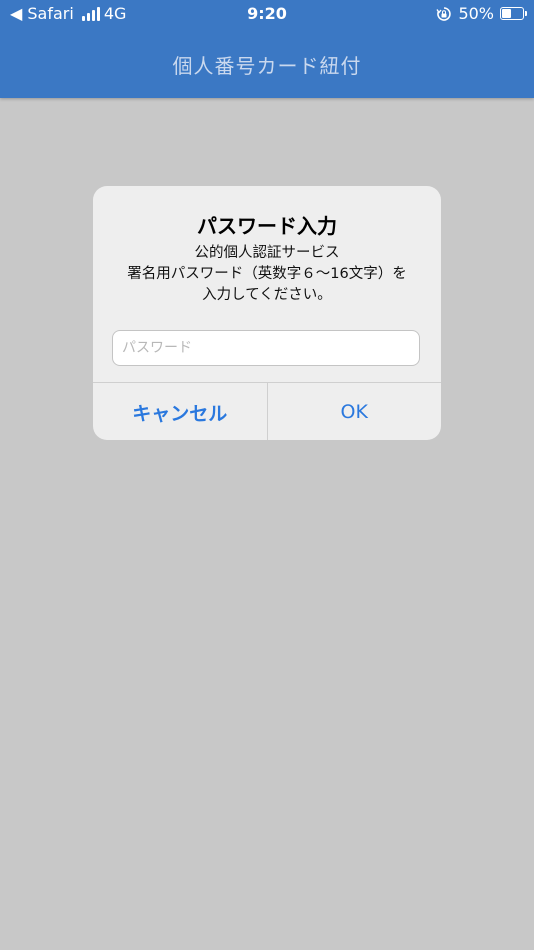 The image size is (534, 950). What do you see at coordinates (266, 348) in the screenshot?
I see `password-input` at bounding box center [266, 348].